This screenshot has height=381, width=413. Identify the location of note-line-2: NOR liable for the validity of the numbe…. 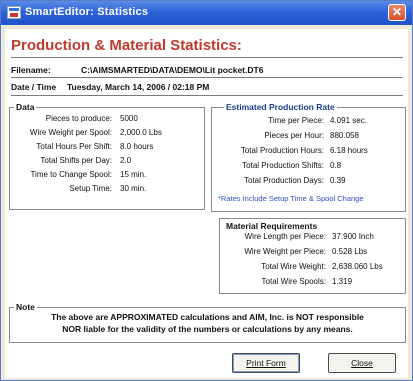
(207, 329).